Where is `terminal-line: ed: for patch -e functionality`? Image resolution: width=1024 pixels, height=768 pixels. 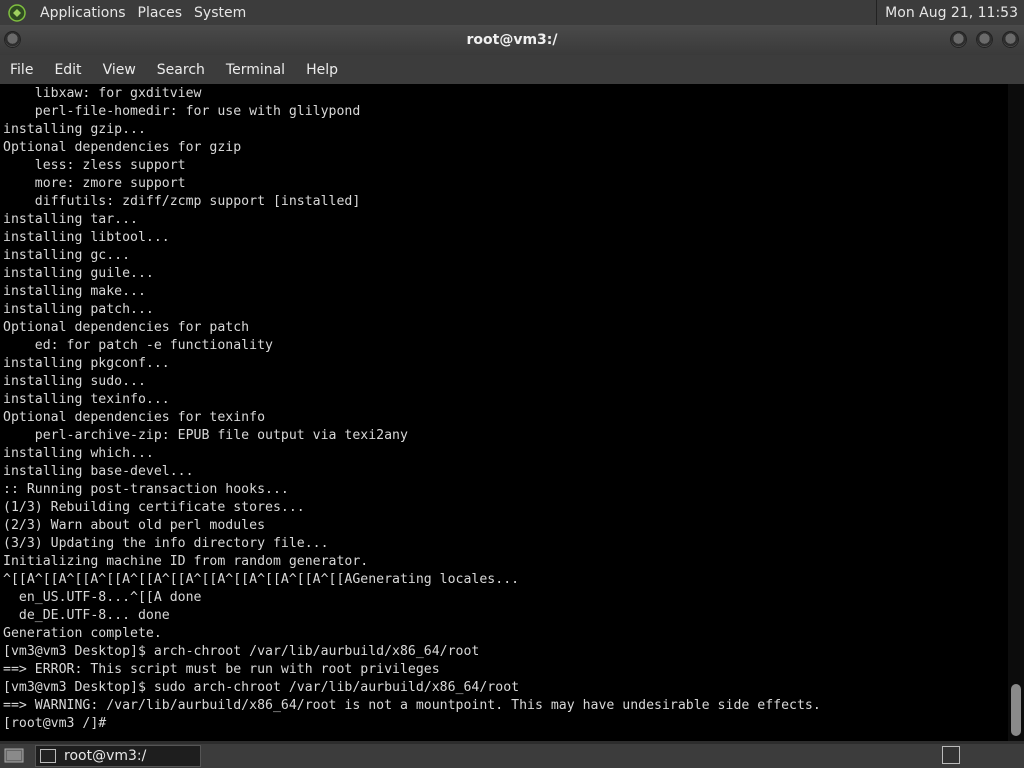 terminal-line: ed: for patch -e functionality is located at coordinates (138, 345).